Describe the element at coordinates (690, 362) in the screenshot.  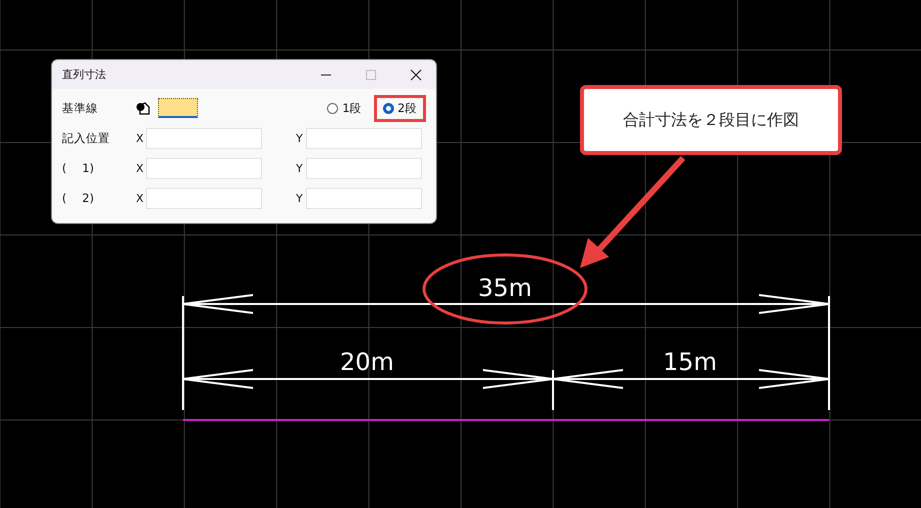
I see `dimension-label: 15m` at that location.